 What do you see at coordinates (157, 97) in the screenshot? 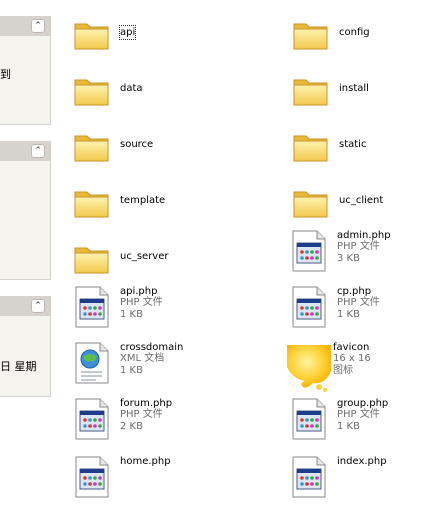
I see `folder-item-data: data` at bounding box center [157, 97].